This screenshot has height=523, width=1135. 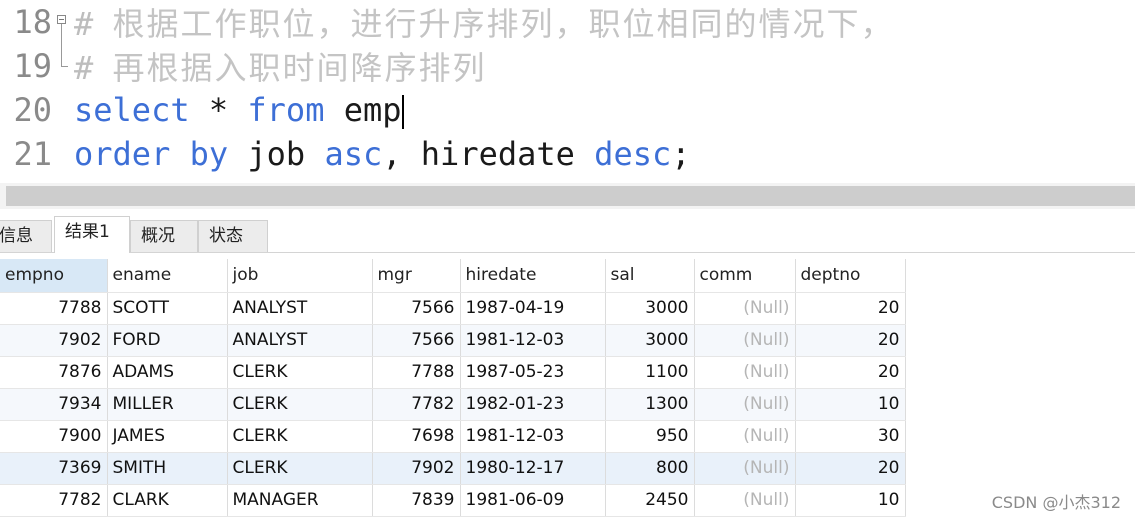 I want to click on line-number: 21, so click(x=32, y=154).